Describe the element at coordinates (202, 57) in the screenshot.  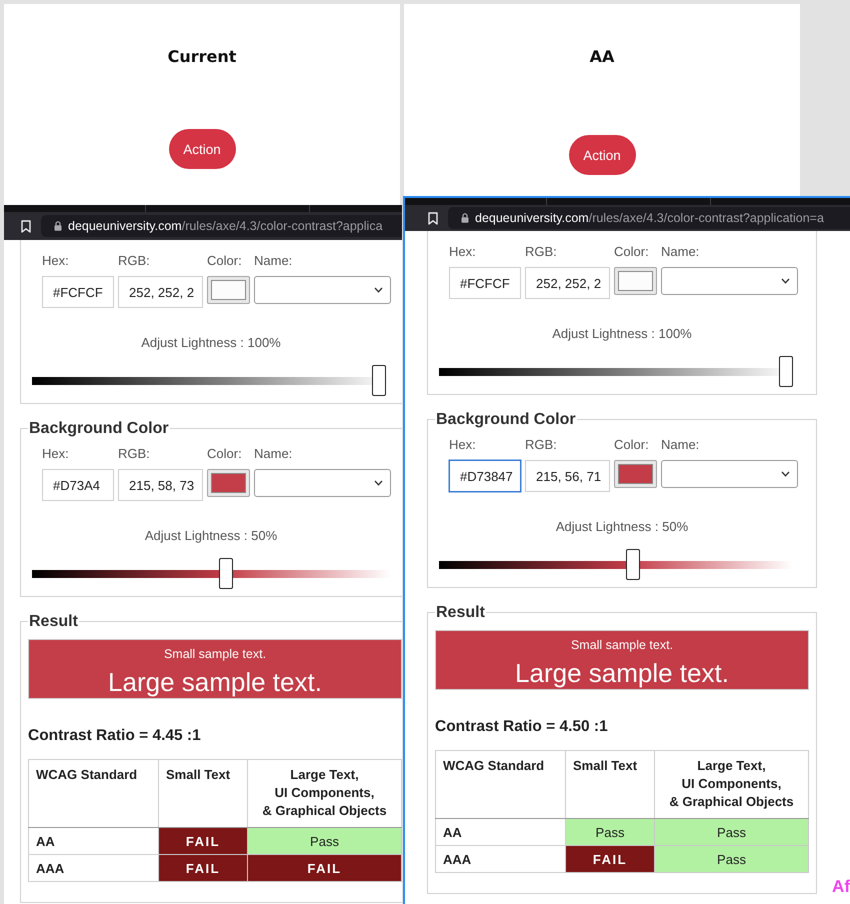
I see `card-title: Current` at that location.